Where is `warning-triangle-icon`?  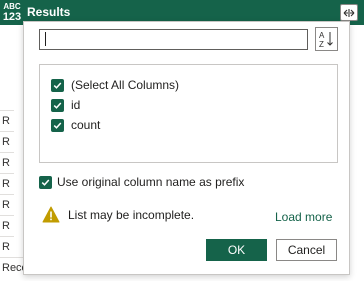 warning-triangle-icon is located at coordinates (51, 214).